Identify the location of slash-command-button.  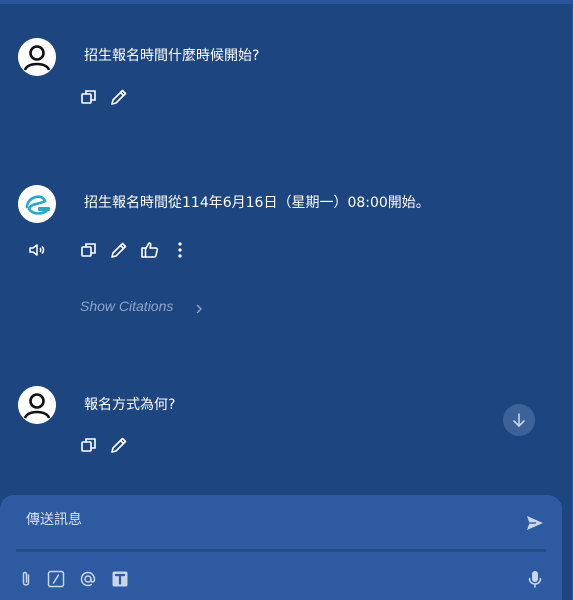
(56, 579).